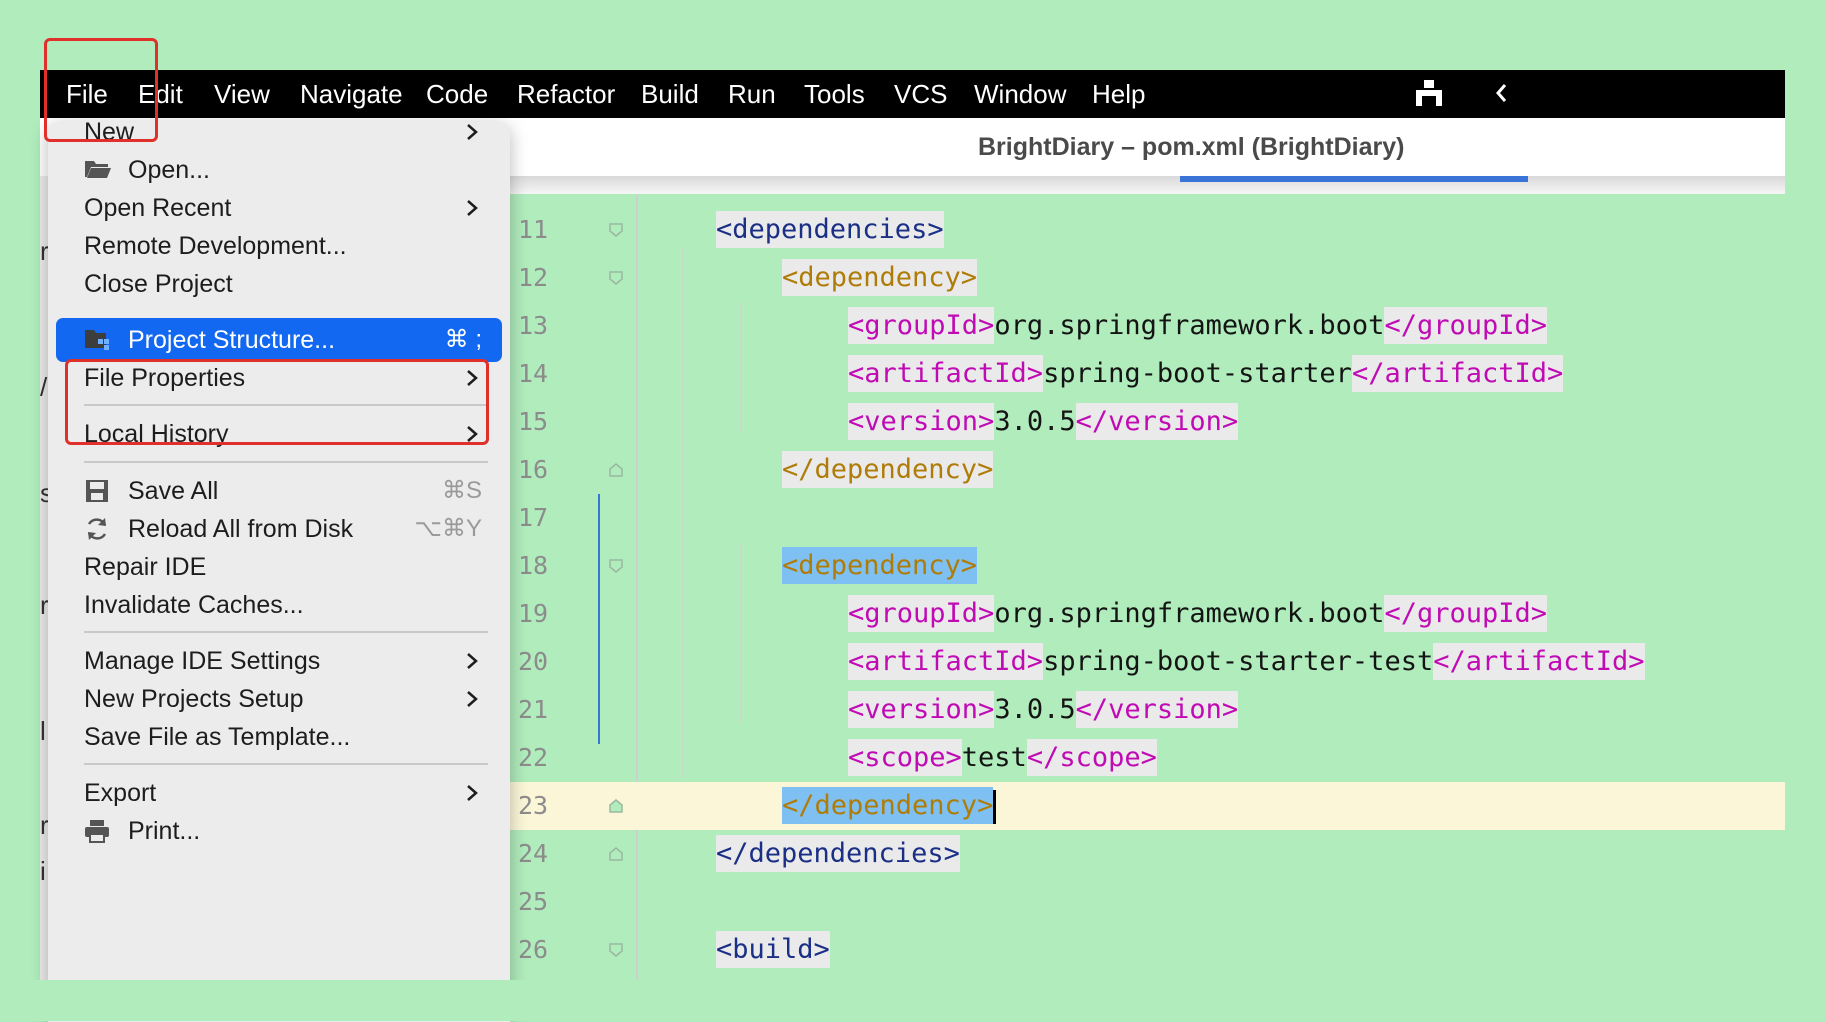 This screenshot has width=1826, height=1022. What do you see at coordinates (1147, 806) in the screenshot?
I see `code-line: 23 </dependency>` at bounding box center [1147, 806].